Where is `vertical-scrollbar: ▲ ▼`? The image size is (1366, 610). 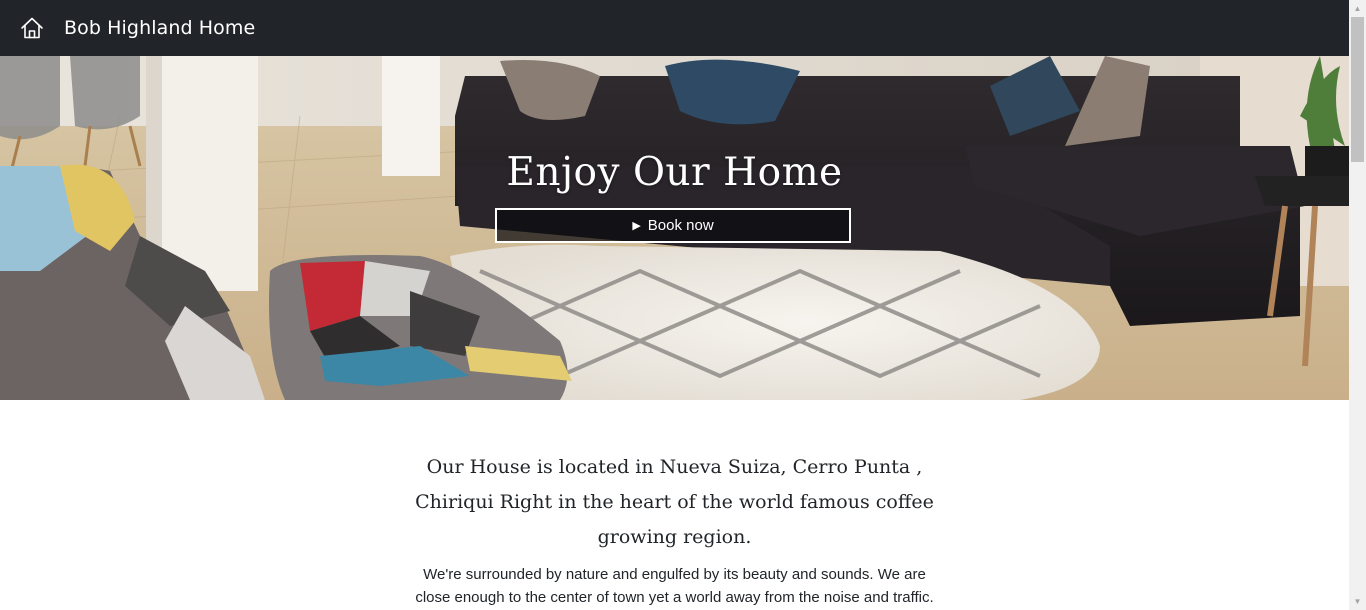 vertical-scrollbar: ▲ ▼ is located at coordinates (1357, 305).